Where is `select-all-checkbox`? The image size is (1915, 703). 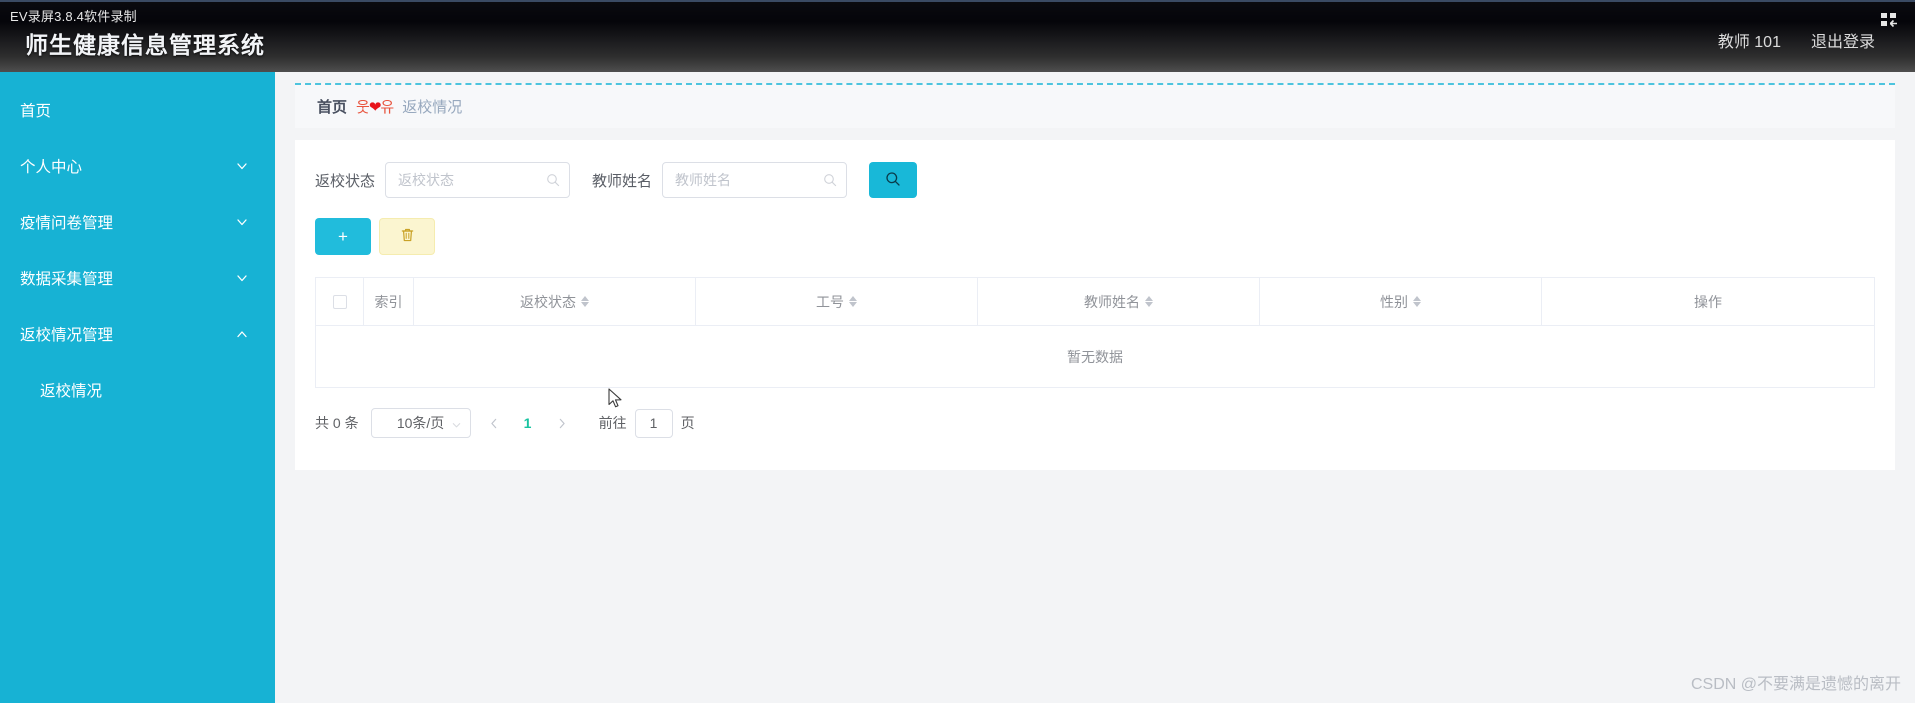 select-all-checkbox is located at coordinates (339, 301).